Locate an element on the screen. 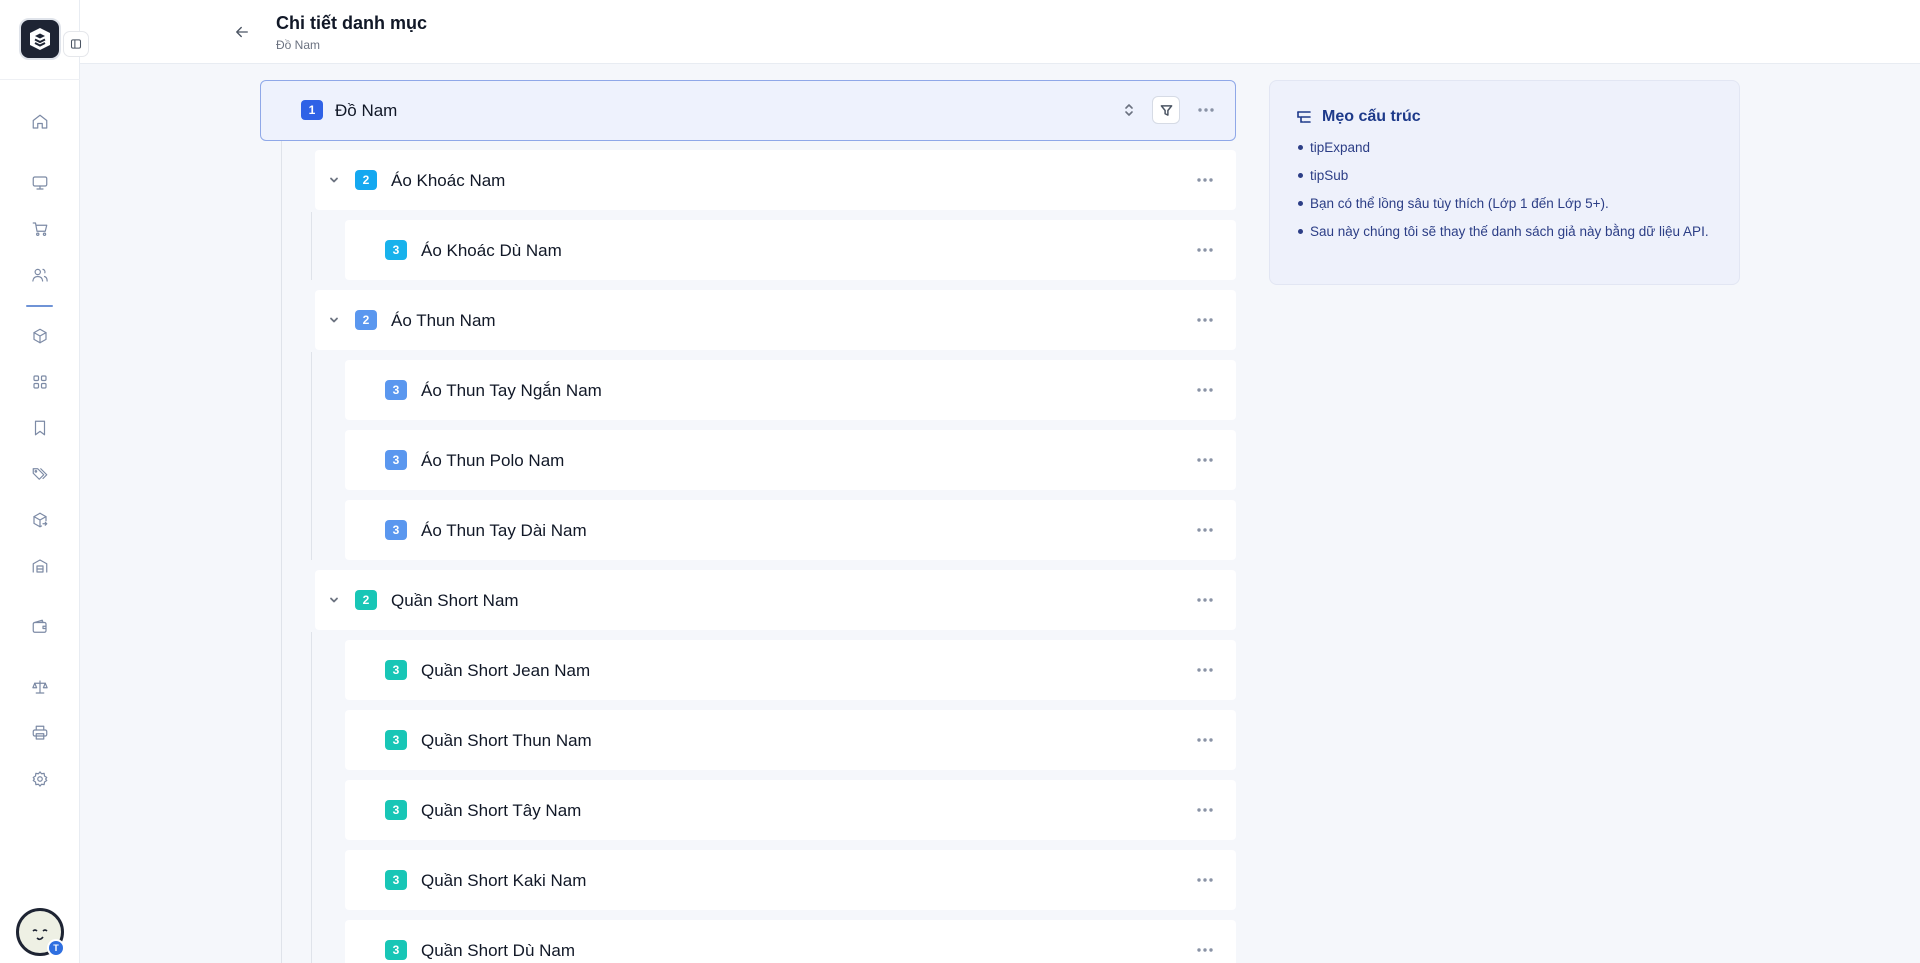 This screenshot has width=1920, height=963. sidebar-toggle-button is located at coordinates (76, 44).